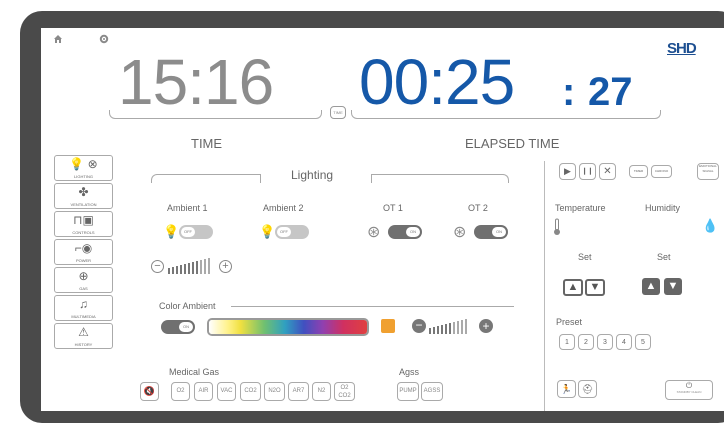 Image resolution: width=724 pixels, height=426 pixels. Describe the element at coordinates (440, 178) in the screenshot. I see `lighting-frame-right` at that location.